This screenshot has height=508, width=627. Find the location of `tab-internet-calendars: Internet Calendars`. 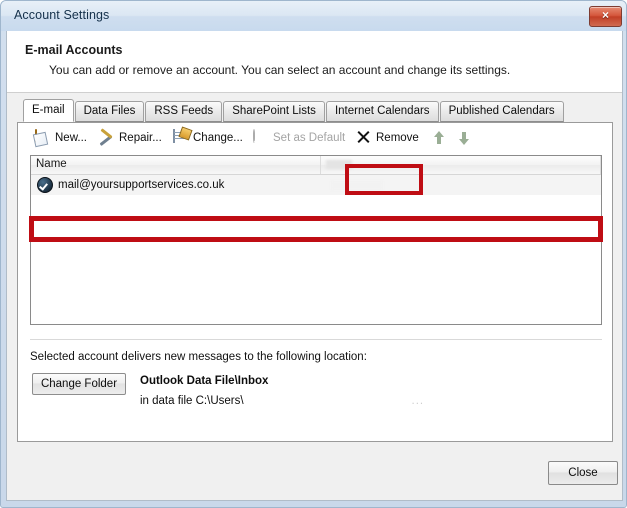

tab-internet-calendars: Internet Calendars is located at coordinates (382, 111).